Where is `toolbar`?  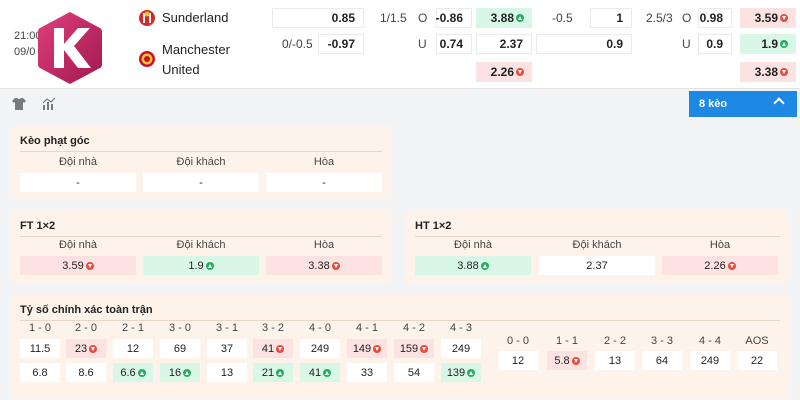 toolbar is located at coordinates (400, 103).